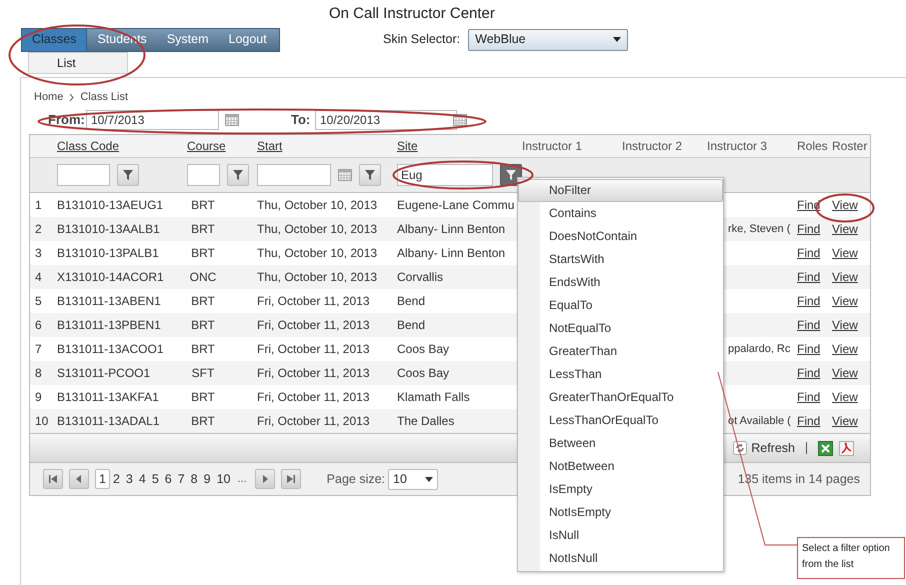 The width and height of the screenshot is (906, 585). What do you see at coordinates (620, 259) in the screenshot?
I see `filter-option: StartsWith` at bounding box center [620, 259].